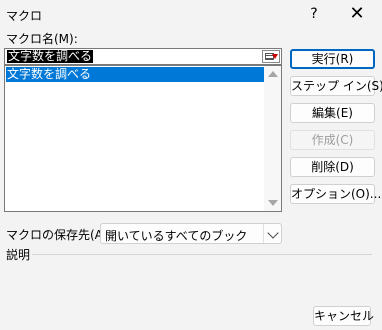  What do you see at coordinates (273, 203) in the screenshot?
I see `scroll-down-icon` at bounding box center [273, 203].